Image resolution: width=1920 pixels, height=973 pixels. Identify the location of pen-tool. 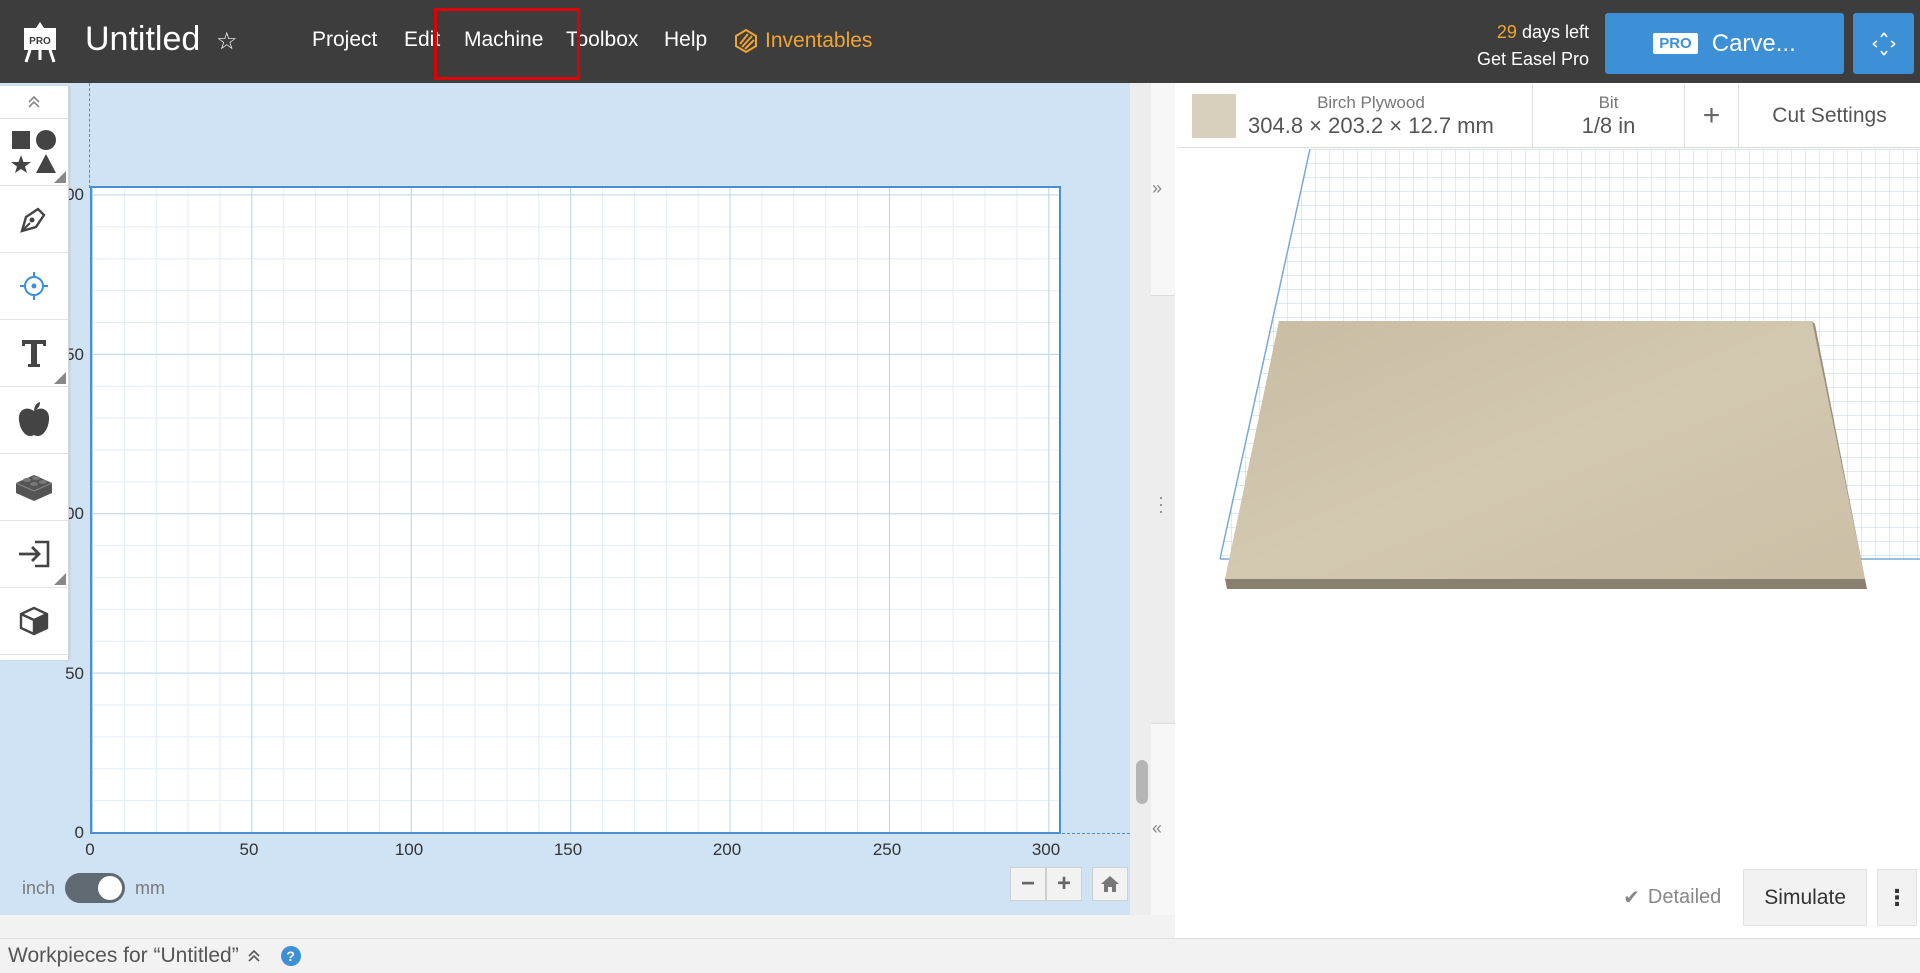
(34, 219).